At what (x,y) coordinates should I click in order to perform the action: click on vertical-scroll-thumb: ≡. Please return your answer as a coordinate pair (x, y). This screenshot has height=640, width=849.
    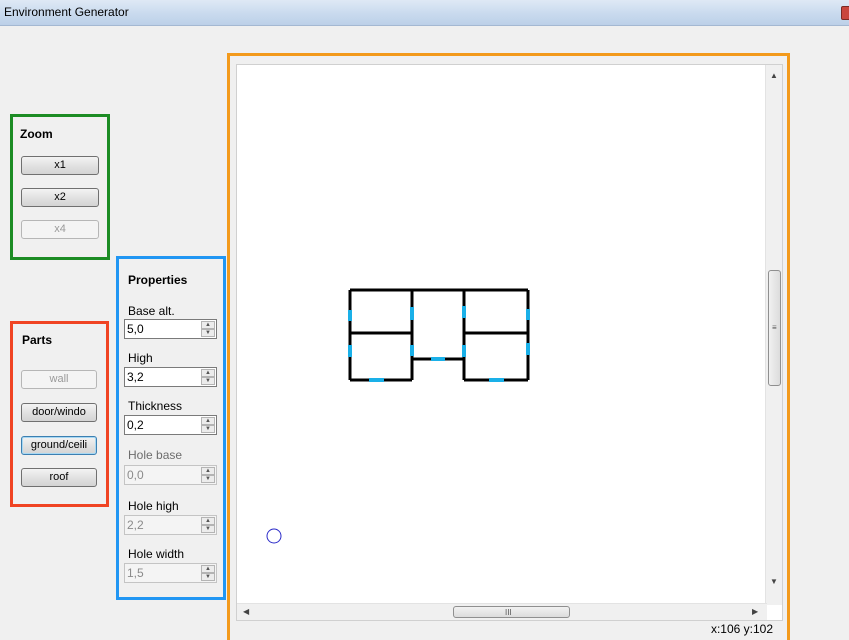
    Looking at the image, I should click on (774, 328).